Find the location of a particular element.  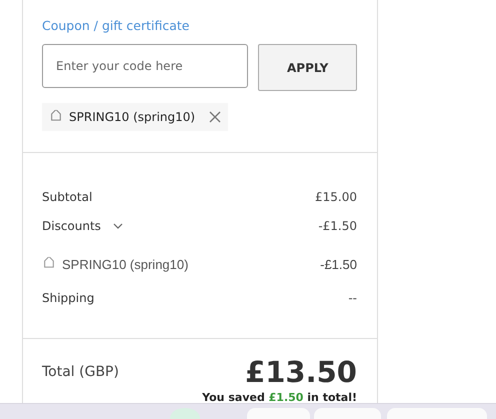

coupon-code-field: Enter your code here is located at coordinates (145, 66).